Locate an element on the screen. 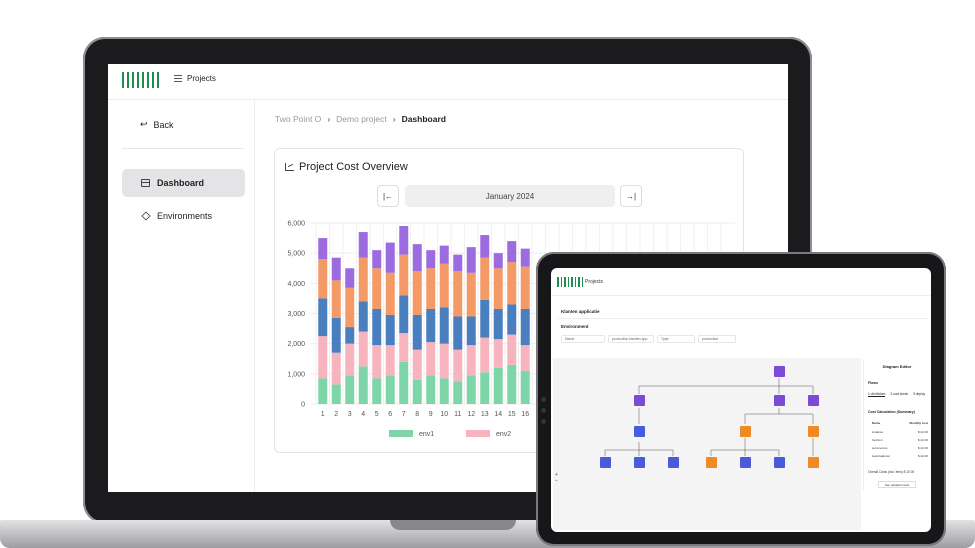  next-month-button: →| is located at coordinates (631, 196).